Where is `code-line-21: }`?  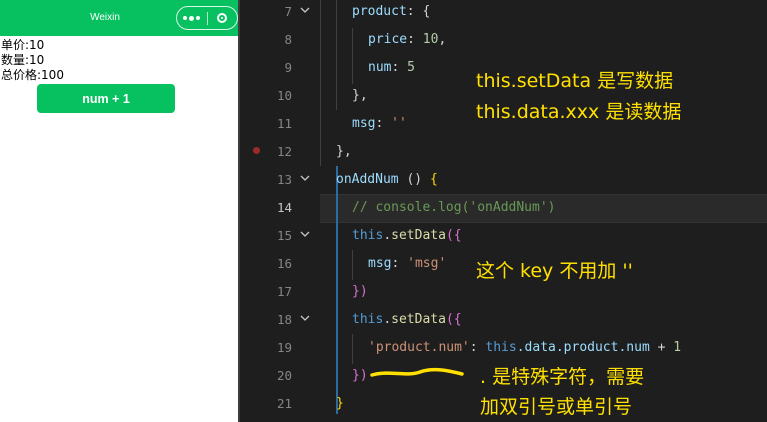
code-line-21: } is located at coordinates (340, 403).